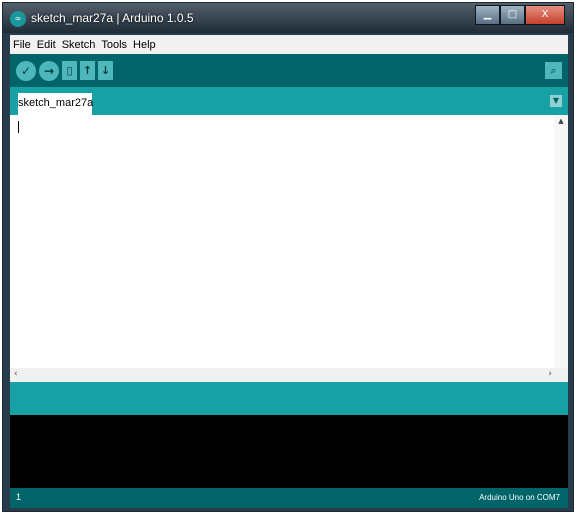 This screenshot has width=580, height=521. What do you see at coordinates (19, 497) in the screenshot?
I see `line-number: 1` at bounding box center [19, 497].